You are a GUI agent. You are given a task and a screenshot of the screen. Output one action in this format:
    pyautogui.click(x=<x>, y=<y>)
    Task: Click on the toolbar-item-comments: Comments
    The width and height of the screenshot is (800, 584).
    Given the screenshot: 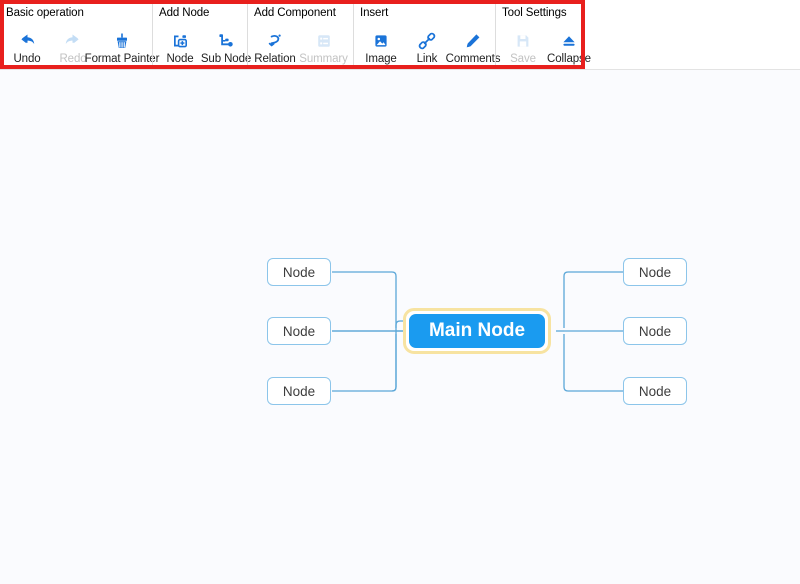 What is the action you would take?
    pyautogui.click(x=473, y=49)
    